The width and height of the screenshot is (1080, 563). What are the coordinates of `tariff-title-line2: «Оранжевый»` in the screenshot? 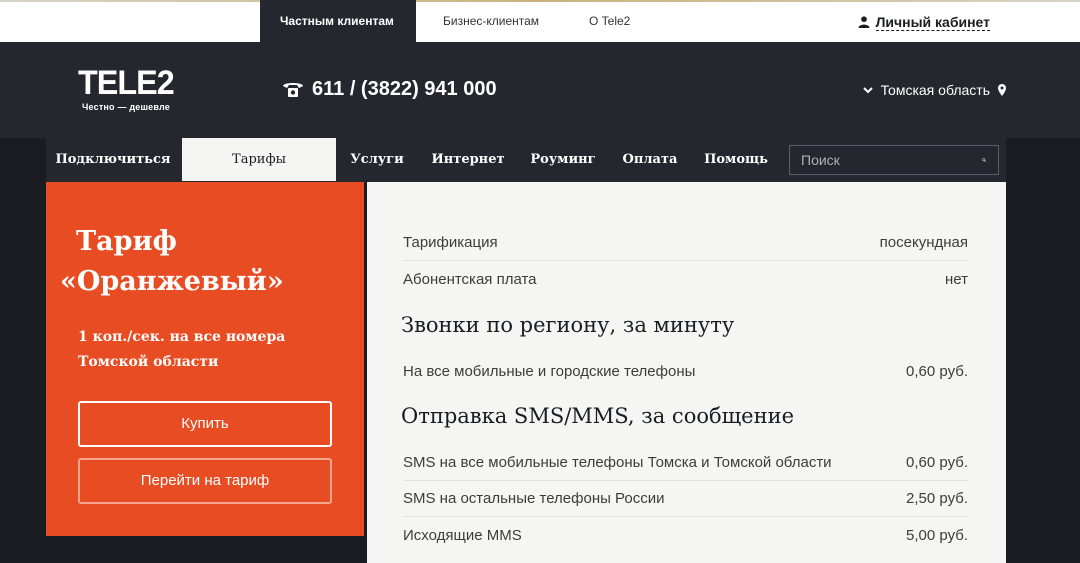 It's located at (172, 281).